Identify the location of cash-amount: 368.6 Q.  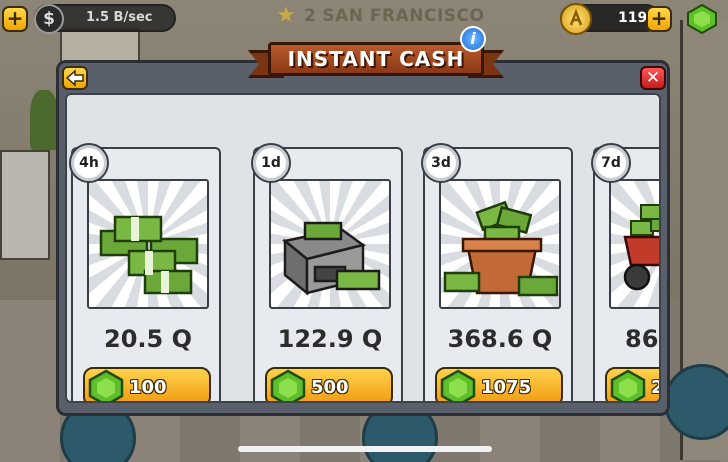
(500, 339).